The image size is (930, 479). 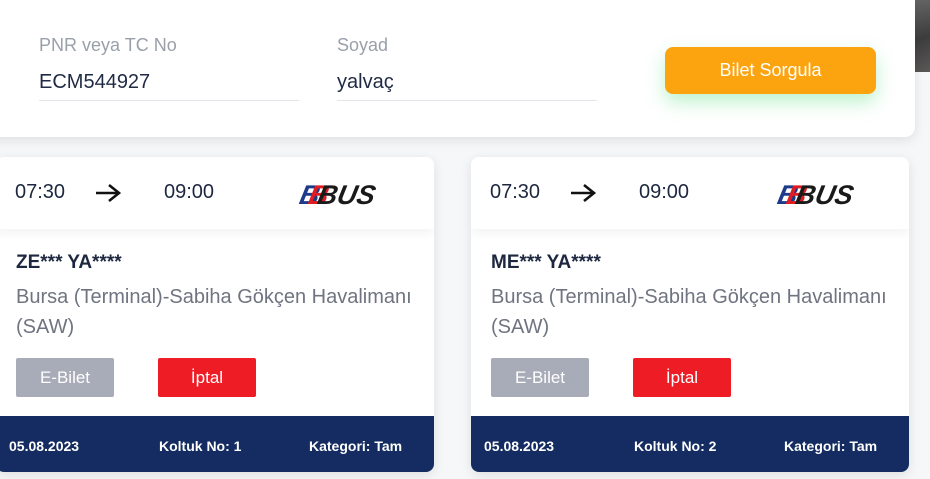 What do you see at coordinates (546, 262) in the screenshot?
I see `passenger-name: ME*** YA****` at bounding box center [546, 262].